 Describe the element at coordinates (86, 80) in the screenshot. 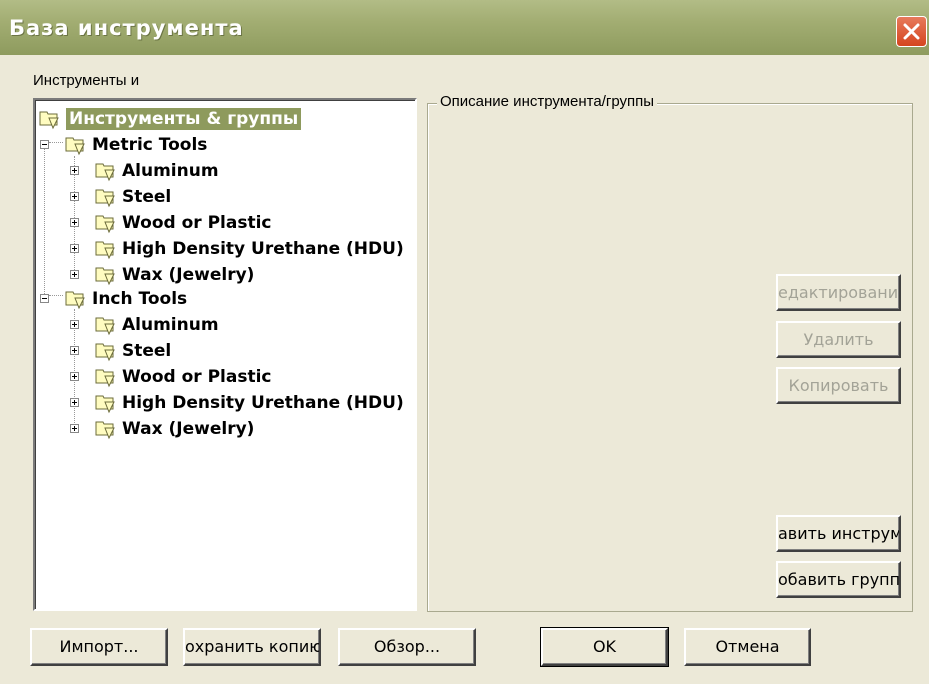

I see `tree-label: Инструменты и` at that location.